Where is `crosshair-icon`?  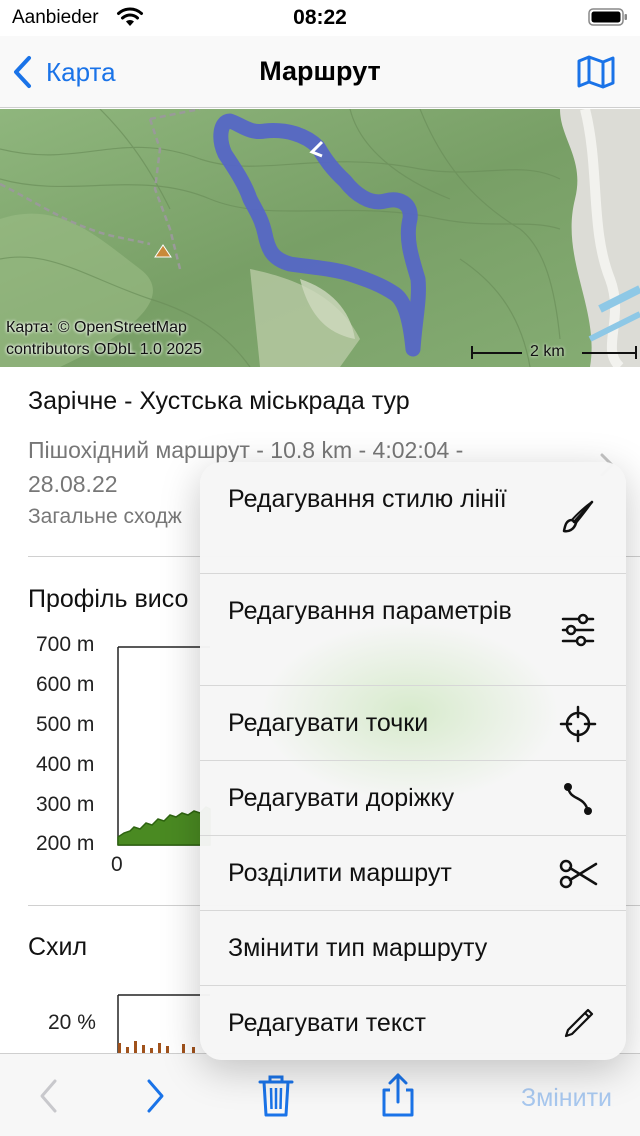
crosshair-icon is located at coordinates (578, 724).